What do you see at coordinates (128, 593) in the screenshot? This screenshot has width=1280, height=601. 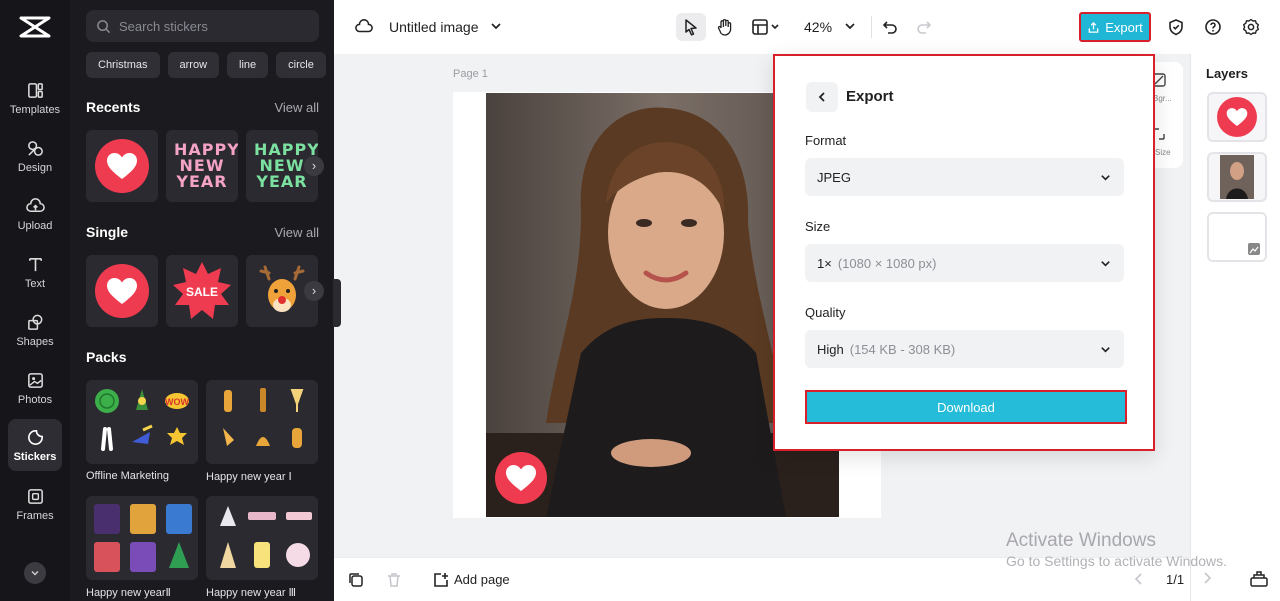 I see `pack-label: Happy new yearⅡ` at bounding box center [128, 593].